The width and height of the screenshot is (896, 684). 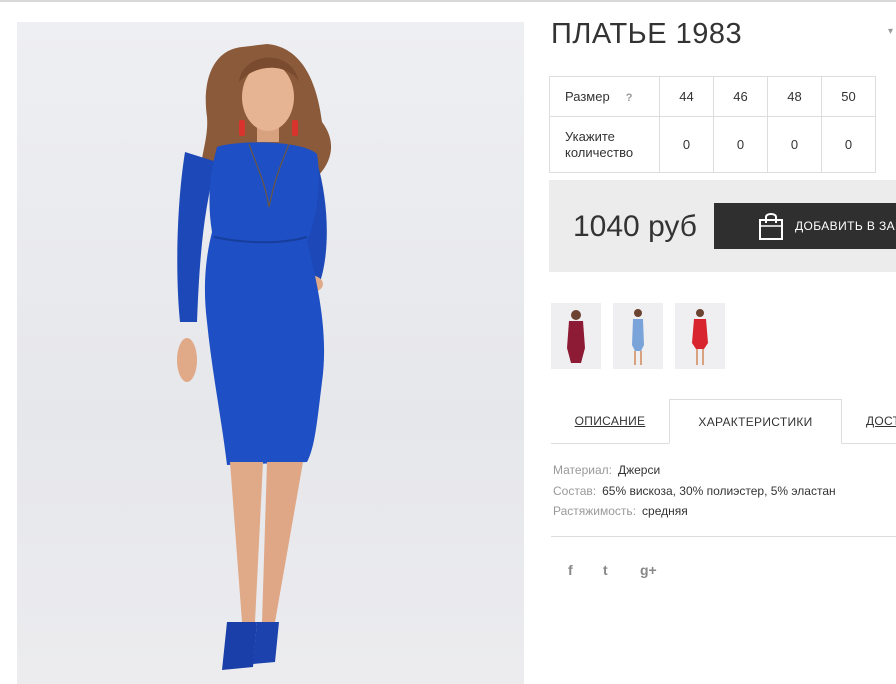 I want to click on quantity-row: Укажите количество 0 0 0 0, so click(x=712, y=144).